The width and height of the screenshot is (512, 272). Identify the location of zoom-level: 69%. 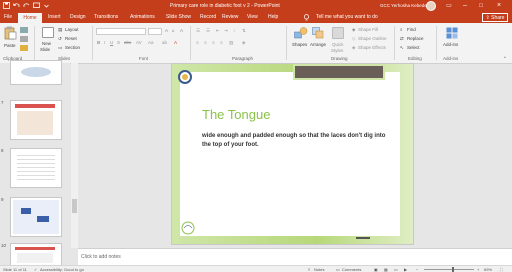
(488, 269).